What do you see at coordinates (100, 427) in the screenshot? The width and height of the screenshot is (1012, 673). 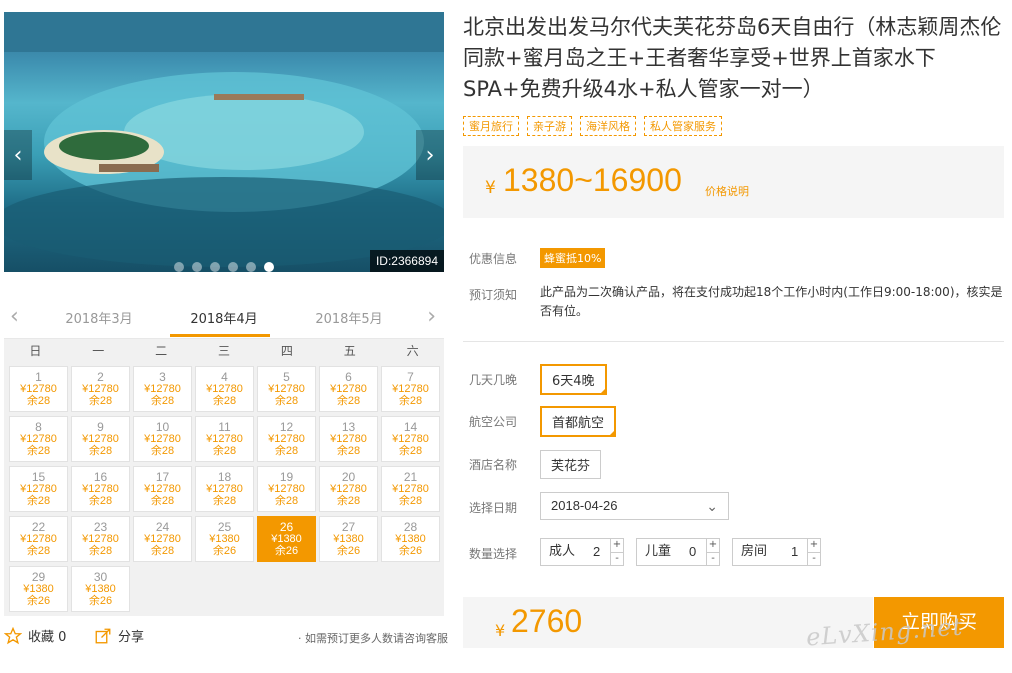 I see `calendar-day-day: 9` at bounding box center [100, 427].